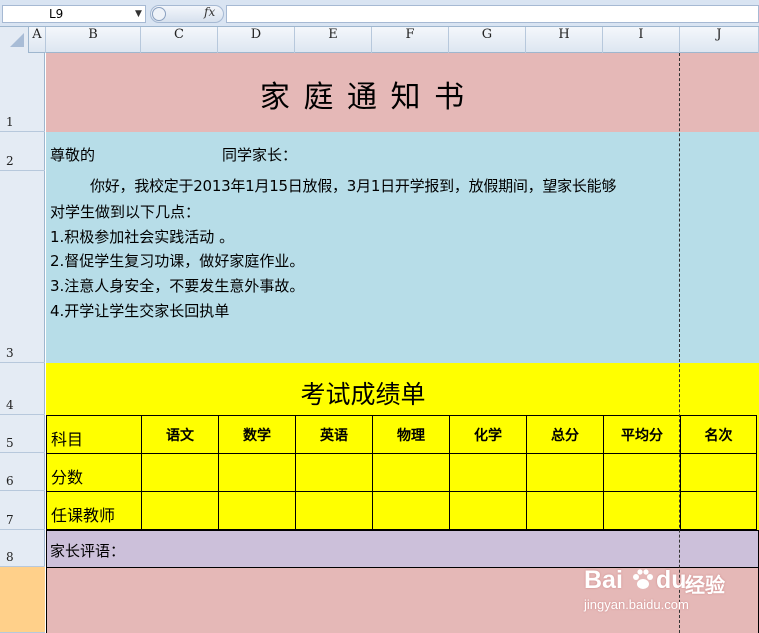  Describe the element at coordinates (257, 472) in the screenshot. I see `score-cell-math` at that location.